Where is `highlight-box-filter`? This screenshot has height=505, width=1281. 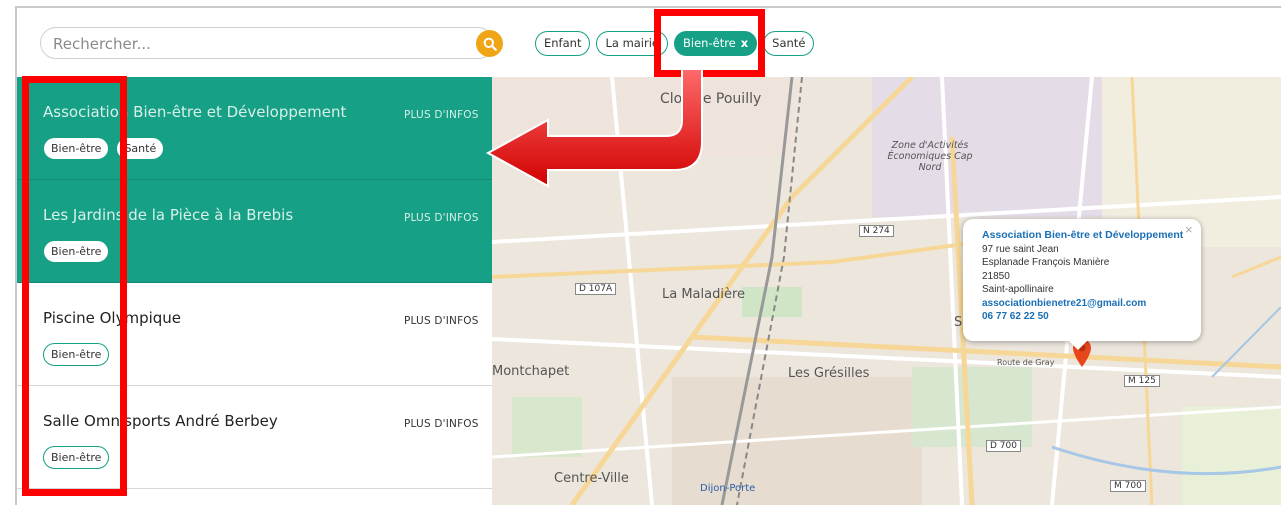
highlight-box-filter is located at coordinates (709, 43).